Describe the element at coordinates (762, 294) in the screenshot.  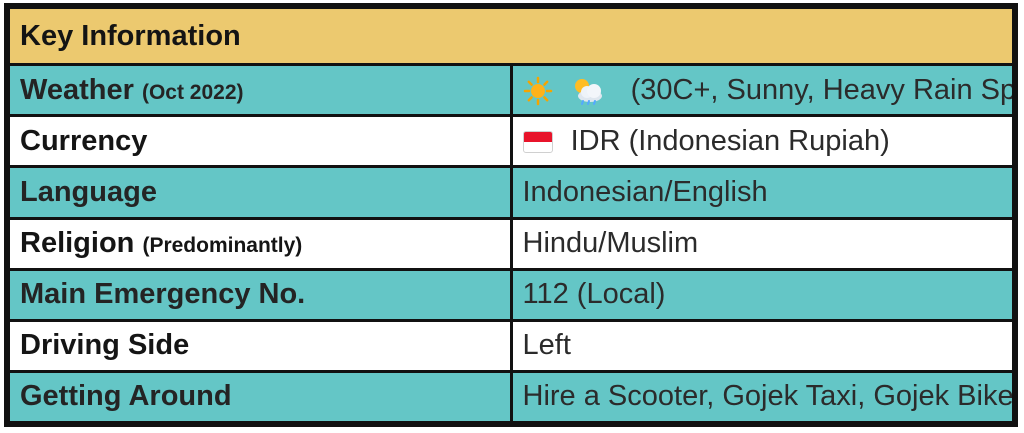
I see `row-value-emergency: 112 (Local)` at that location.